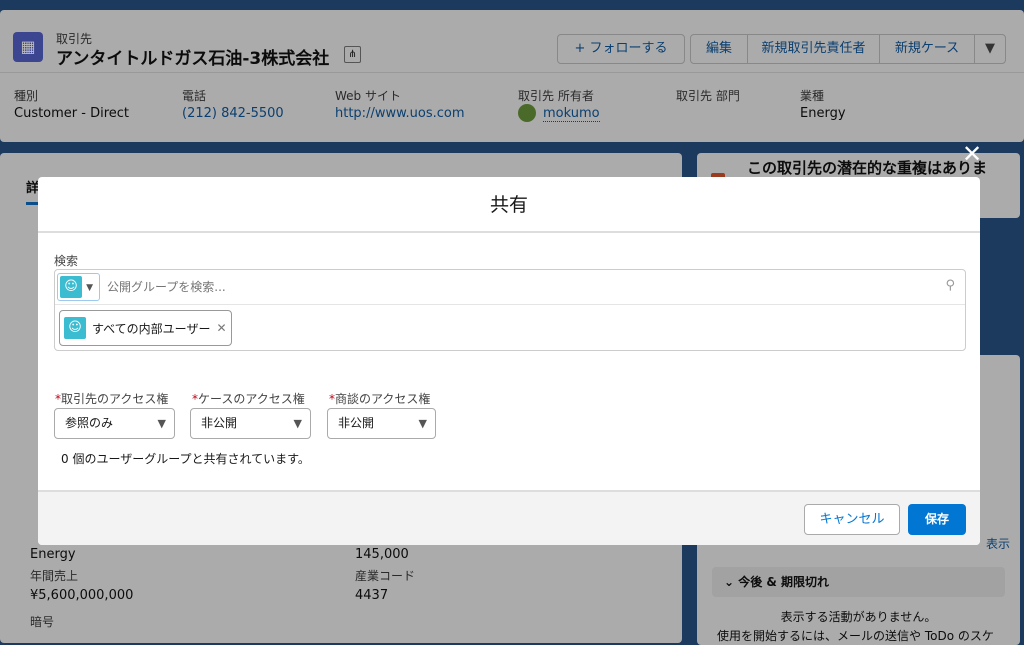  What do you see at coordinates (512, 72) in the screenshot?
I see `divider` at bounding box center [512, 72].